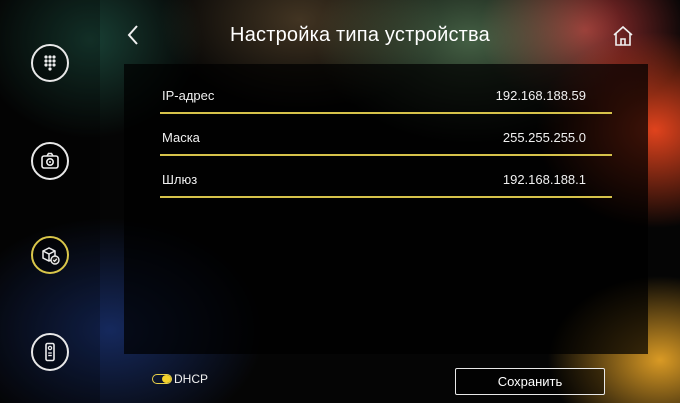 This screenshot has width=680, height=403. Describe the element at coordinates (540, 95) in the screenshot. I see `ip-address-value: 192.168.188.59` at that location.